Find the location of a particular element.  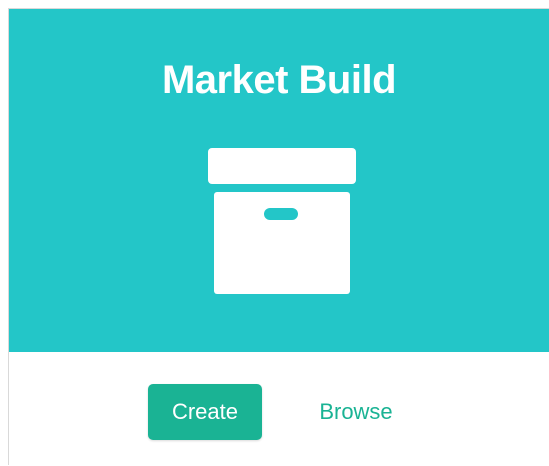

card-title: Market Build is located at coordinates (279, 80).